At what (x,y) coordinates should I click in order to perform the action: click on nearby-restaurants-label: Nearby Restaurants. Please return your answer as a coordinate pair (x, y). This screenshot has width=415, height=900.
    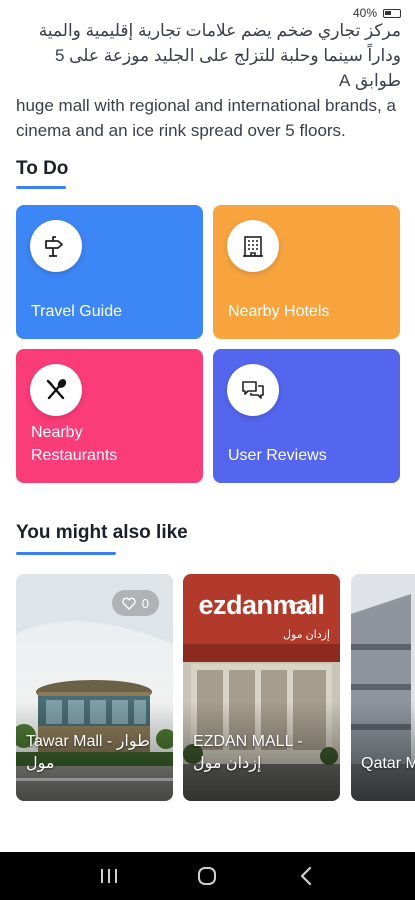
    Looking at the image, I should click on (74, 444).